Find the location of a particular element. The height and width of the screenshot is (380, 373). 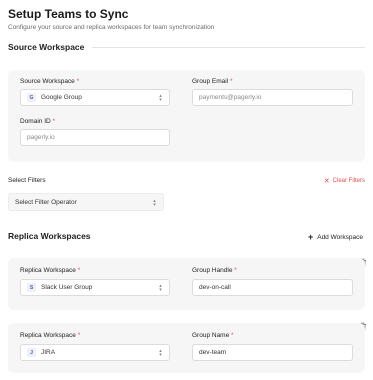

group-handle-label: Group Handle * is located at coordinates (214, 270).